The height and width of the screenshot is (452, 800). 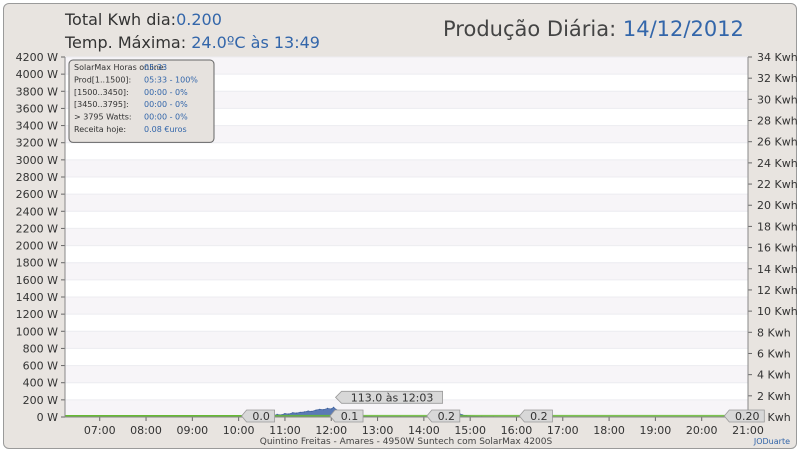 What do you see at coordinates (146, 430) in the screenshot?
I see `x-tick-label: 08:00` at bounding box center [146, 430].